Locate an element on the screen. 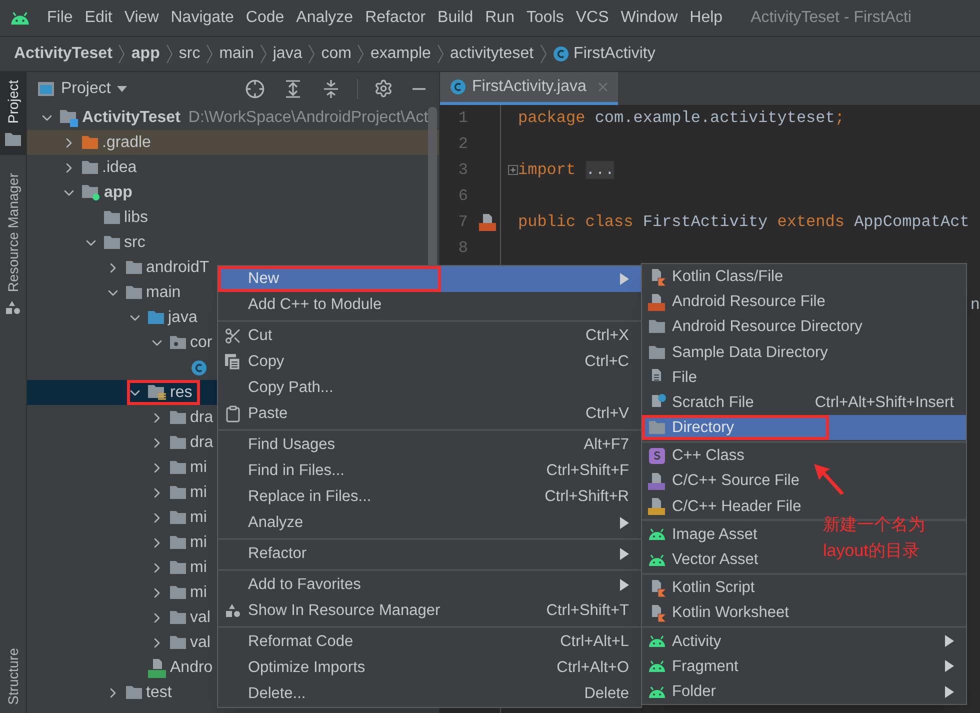 This screenshot has height=713, width=980. line-number: 2 is located at coordinates (462, 144).